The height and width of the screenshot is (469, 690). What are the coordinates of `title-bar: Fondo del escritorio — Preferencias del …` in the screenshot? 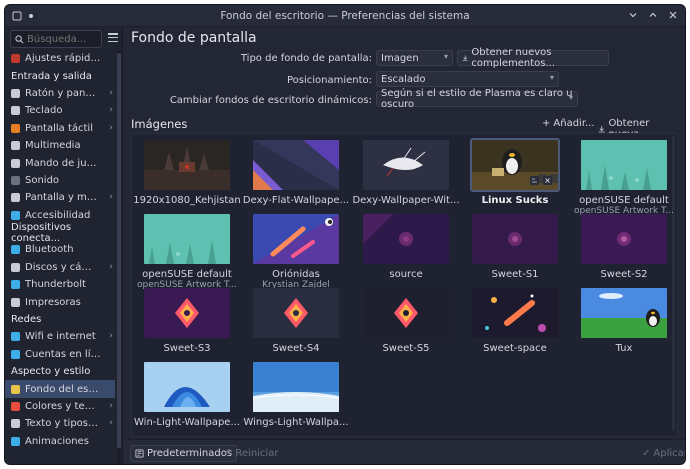 It's located at (345, 16).